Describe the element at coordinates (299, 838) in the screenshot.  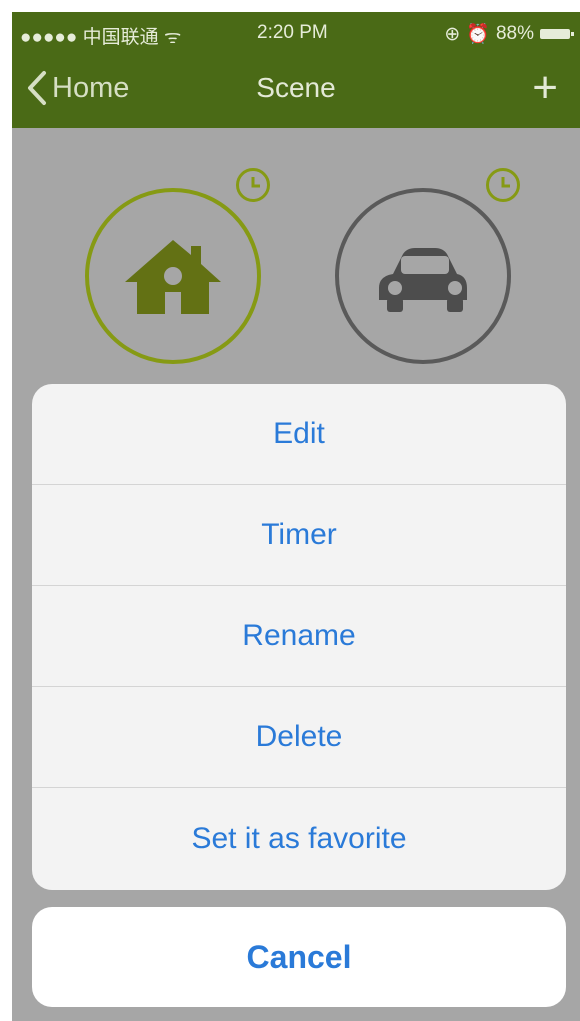
I see `set-favorite-option: Set it as favorite` at that location.